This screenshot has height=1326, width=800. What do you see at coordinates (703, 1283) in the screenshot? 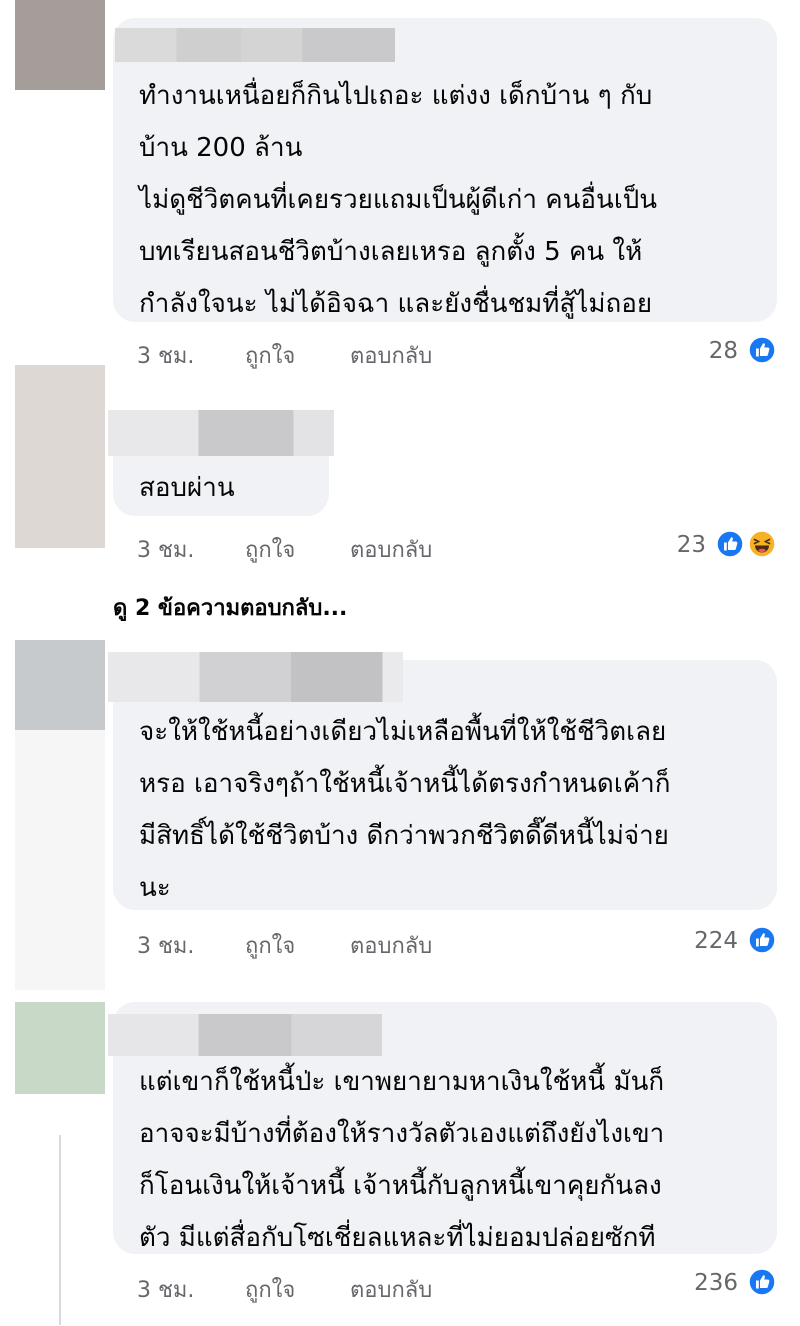
I see `reaction-count: 236` at bounding box center [703, 1283].